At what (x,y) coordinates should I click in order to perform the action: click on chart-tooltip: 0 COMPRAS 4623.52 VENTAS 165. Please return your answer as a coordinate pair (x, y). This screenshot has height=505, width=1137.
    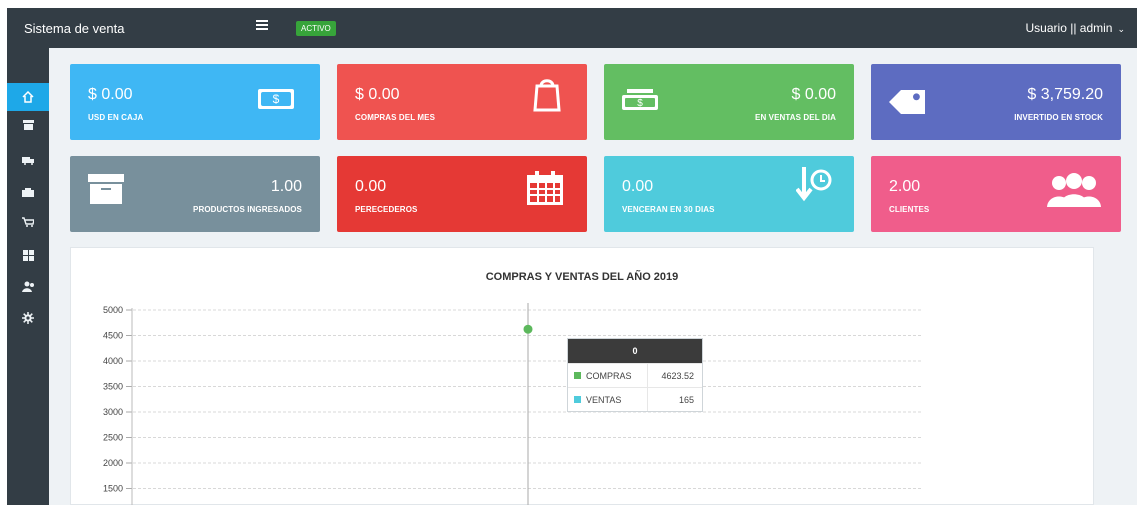
    Looking at the image, I should click on (635, 375).